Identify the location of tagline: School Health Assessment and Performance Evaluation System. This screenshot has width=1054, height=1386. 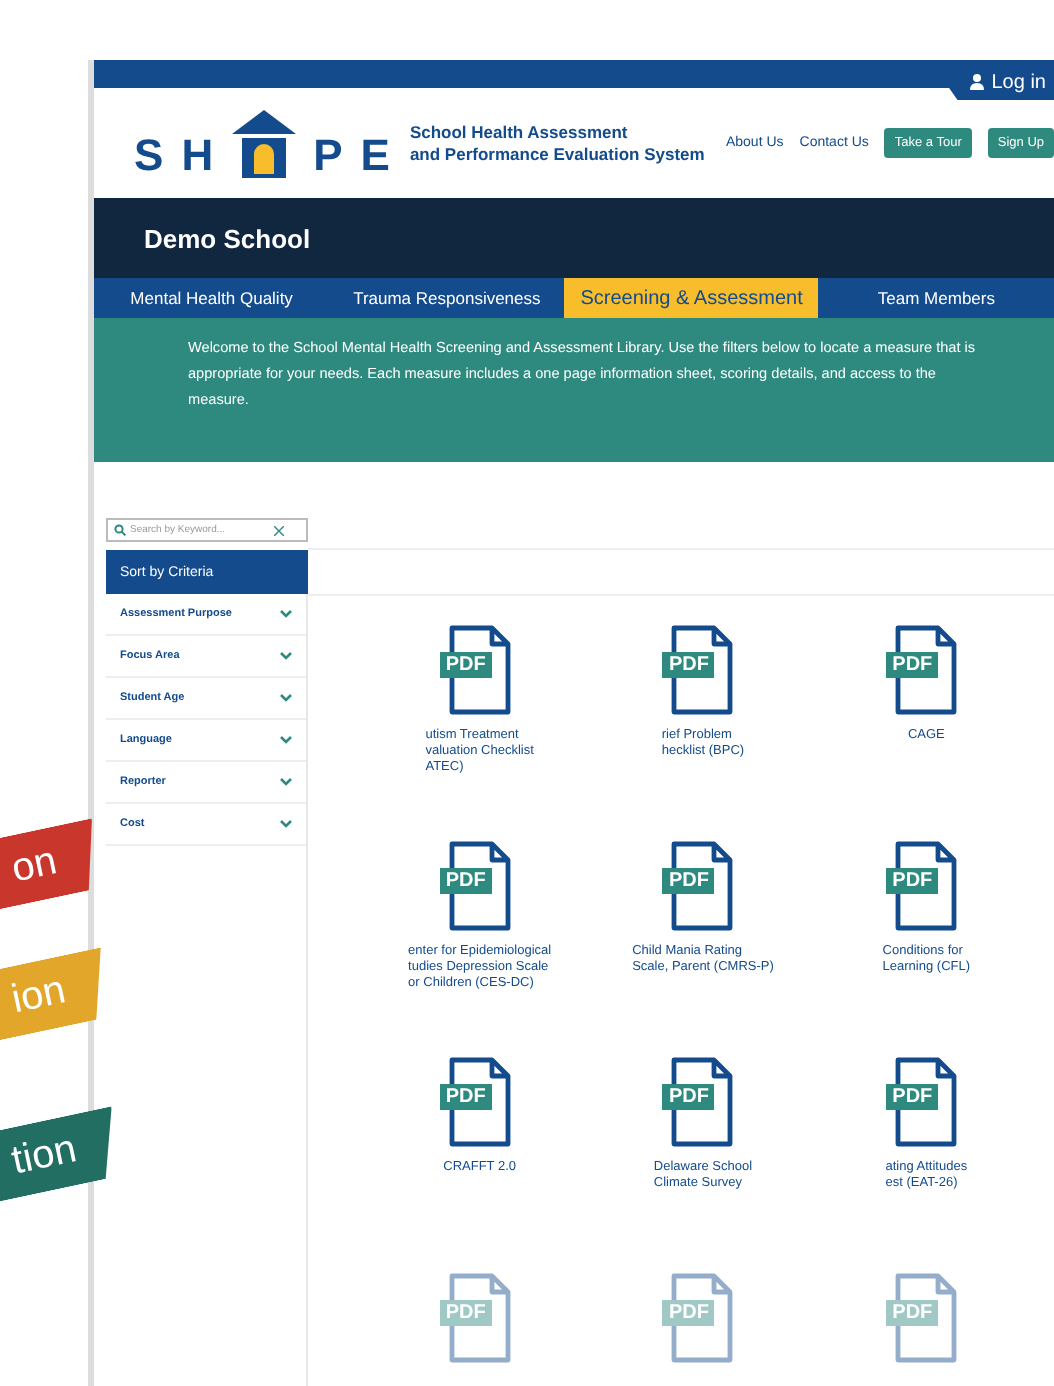
(557, 143).